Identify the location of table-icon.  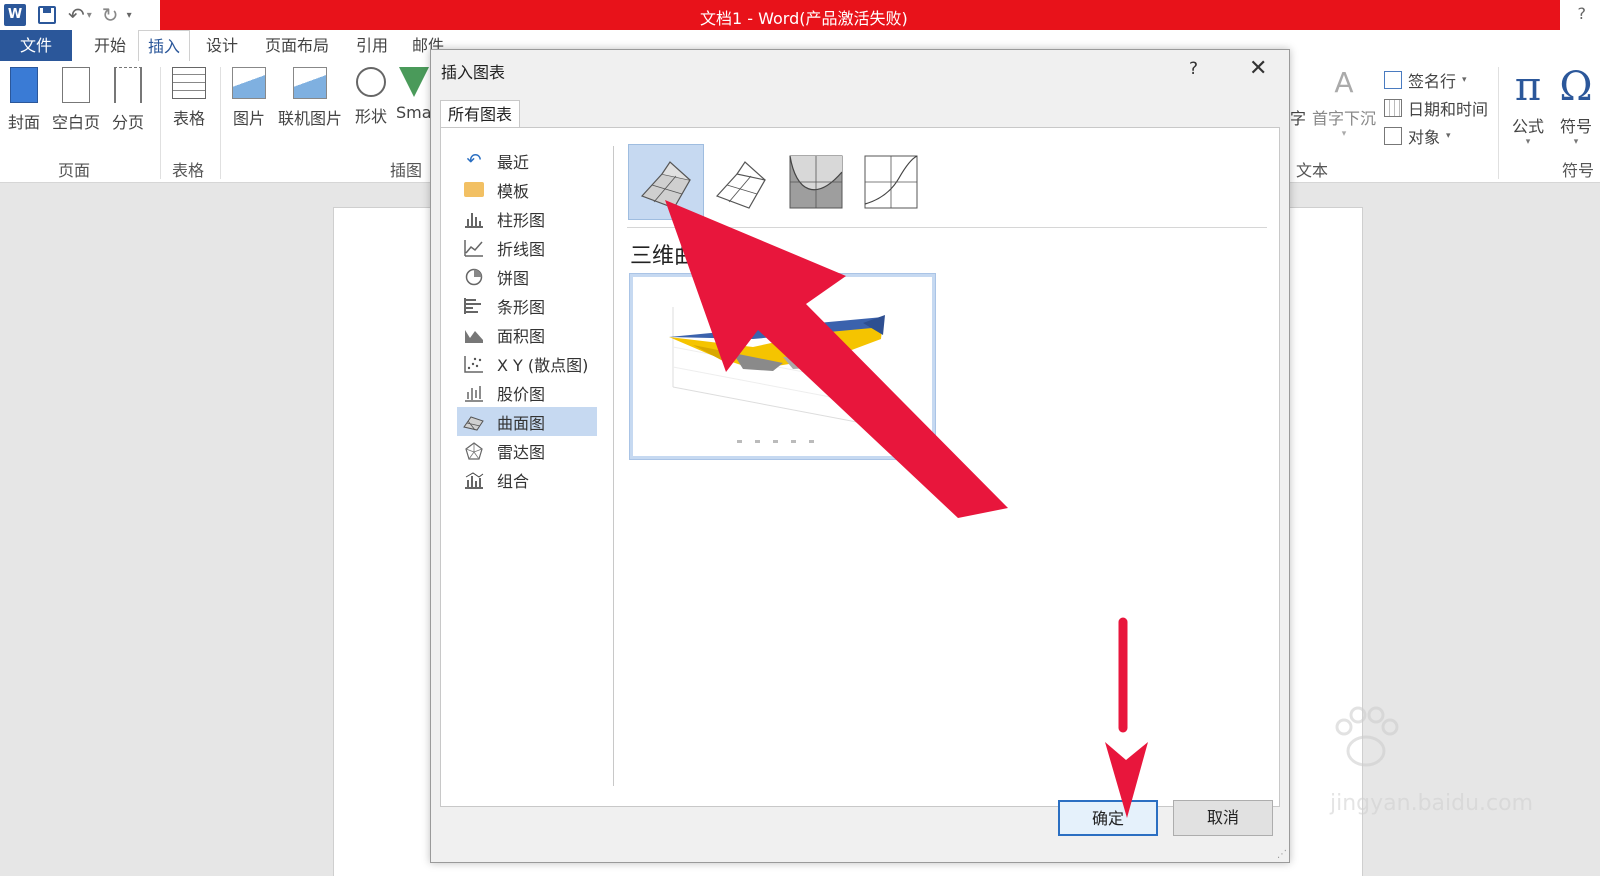
(189, 83).